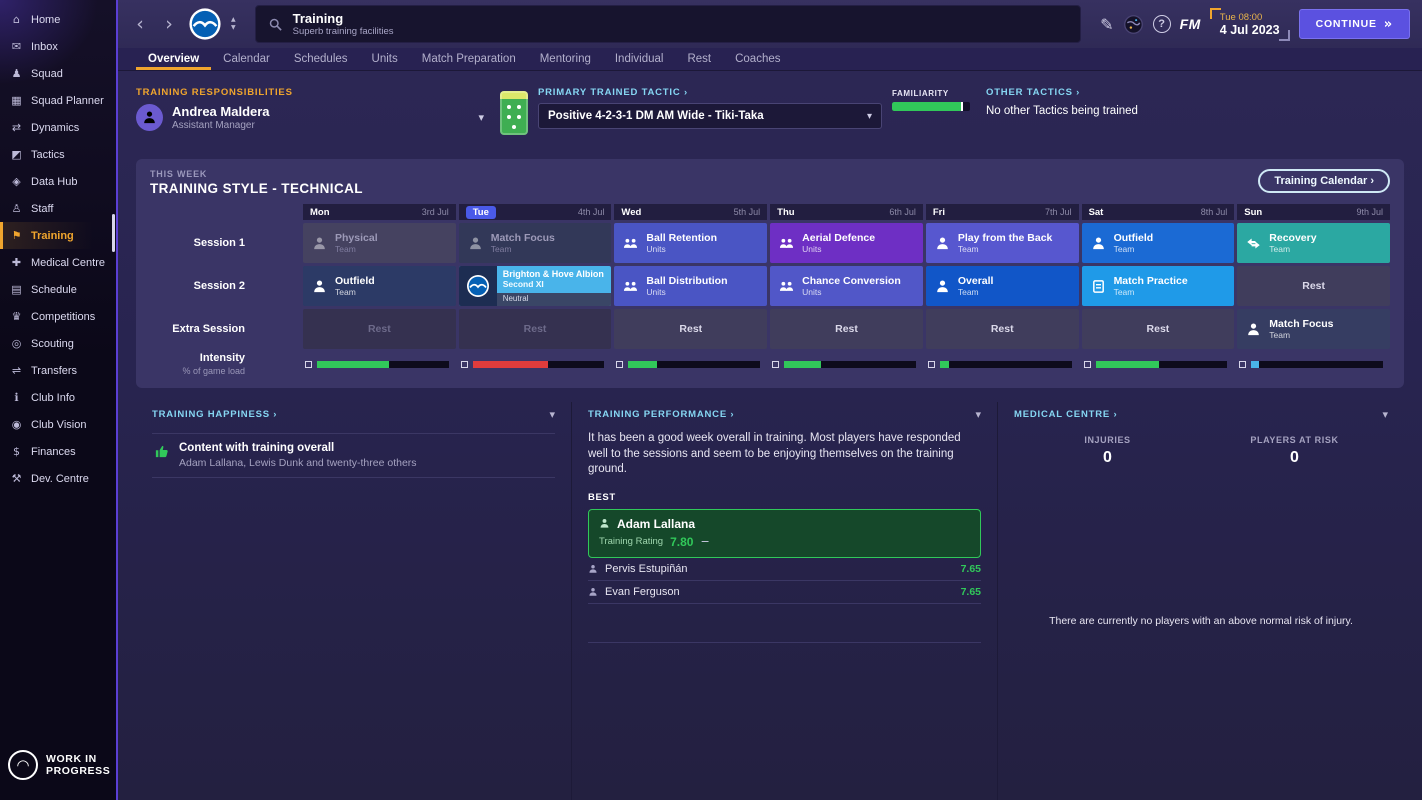  I want to click on session-cell-recovery: Recovery Team, so click(1313, 243).